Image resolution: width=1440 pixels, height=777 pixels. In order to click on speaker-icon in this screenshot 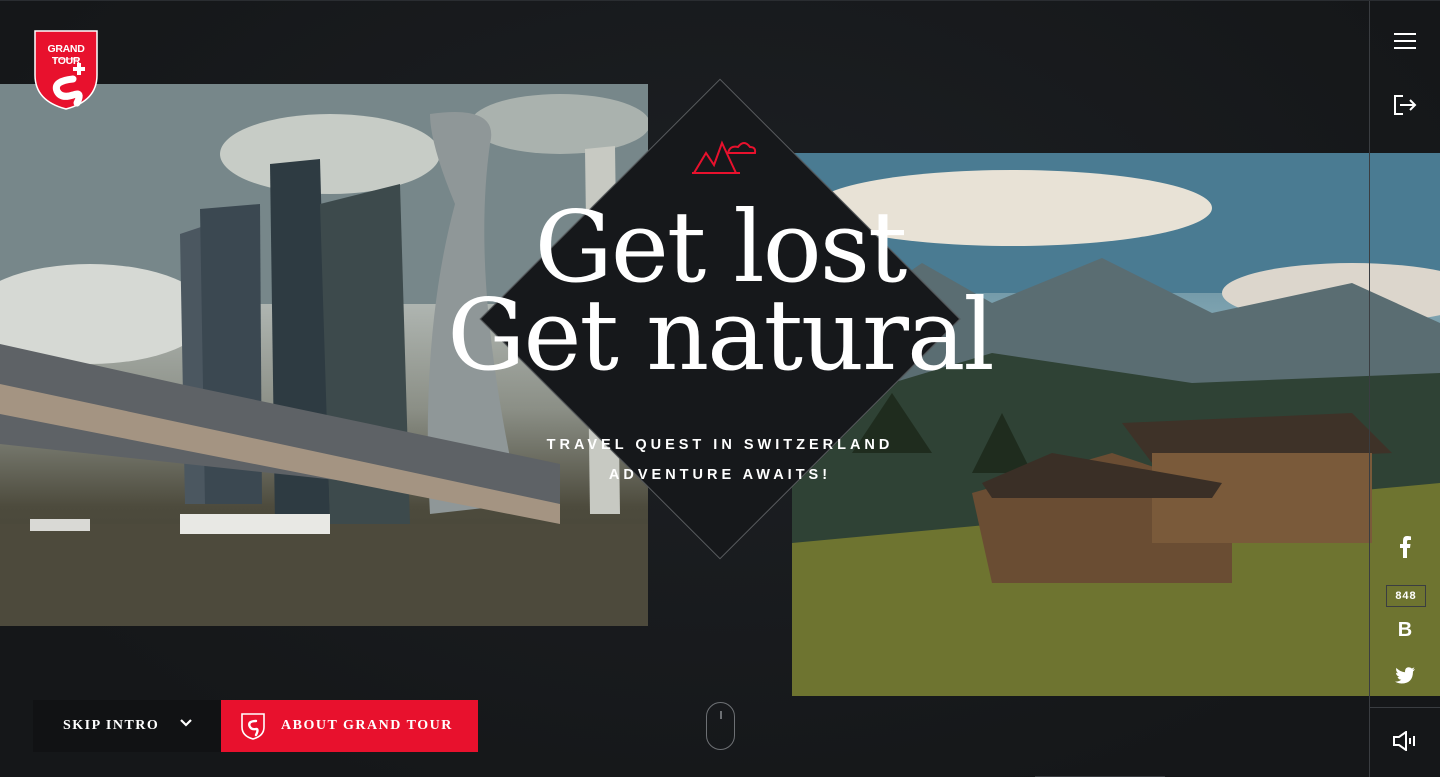, I will do `click(1404, 741)`.